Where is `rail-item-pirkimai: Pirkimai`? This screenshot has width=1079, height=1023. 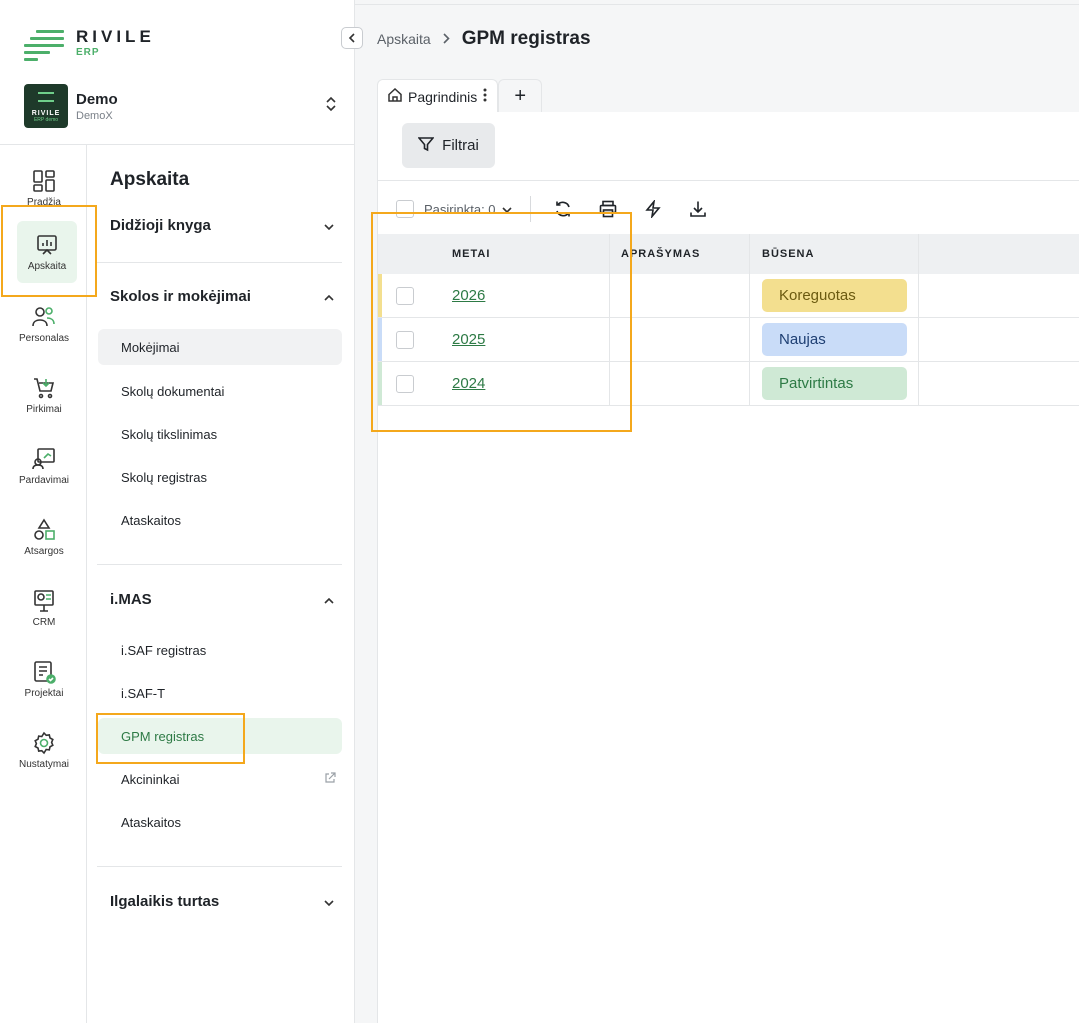 rail-item-pirkimai: Pirkimai is located at coordinates (44, 395).